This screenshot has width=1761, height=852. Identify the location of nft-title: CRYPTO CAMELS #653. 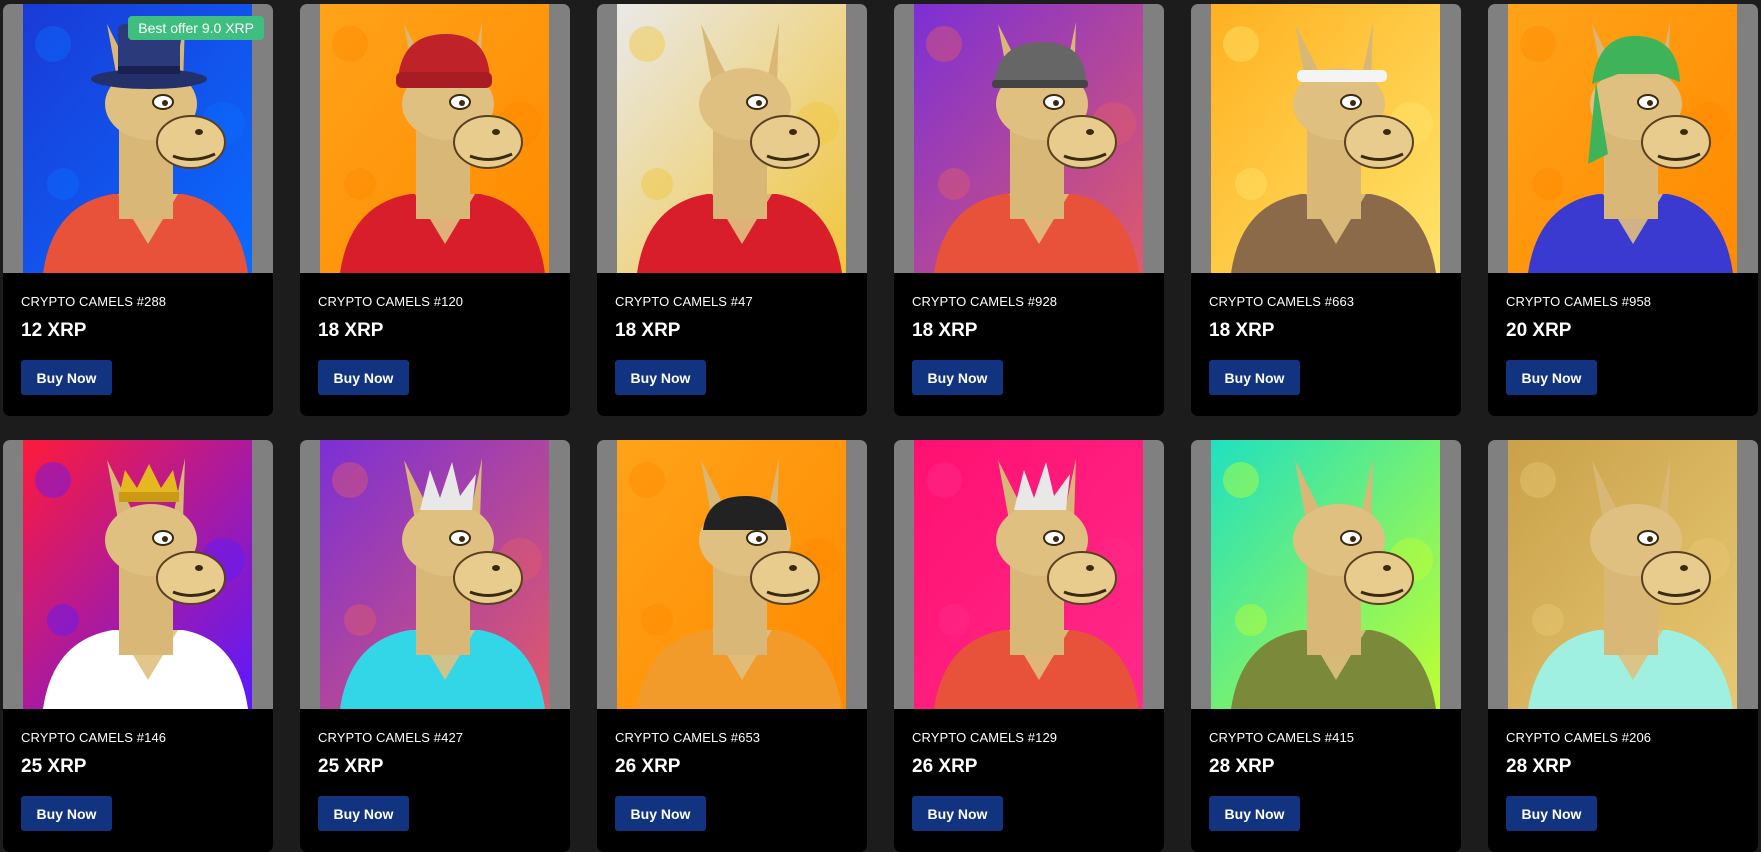
(688, 737).